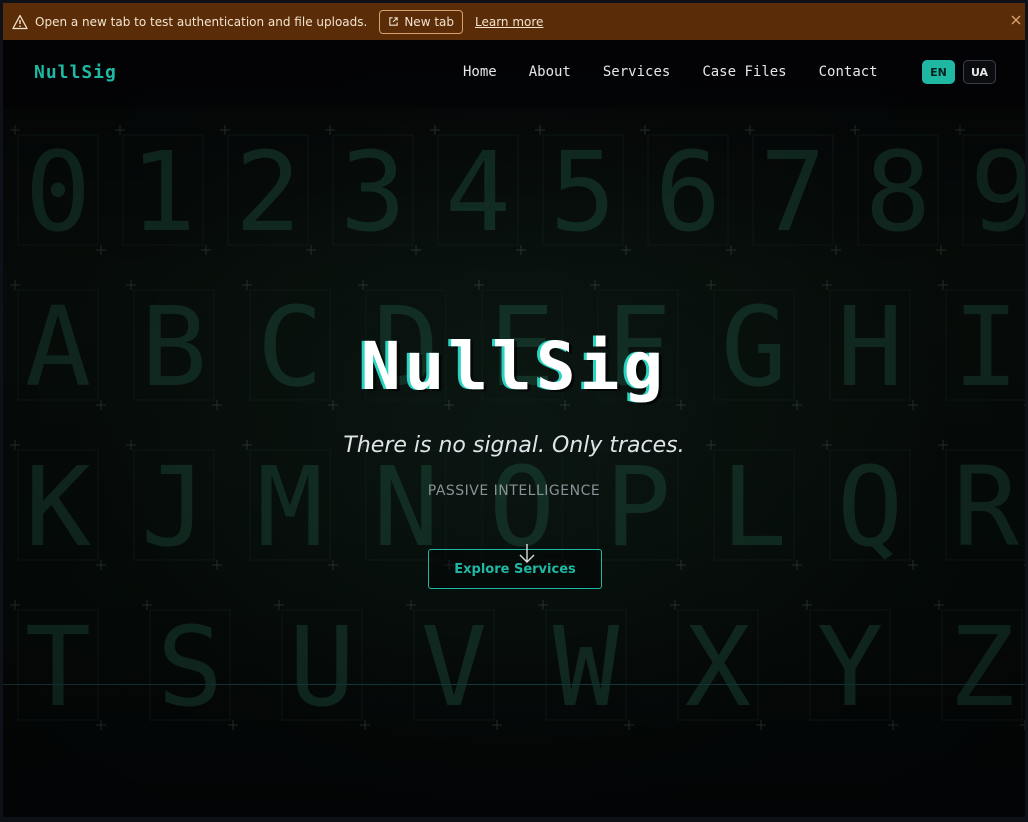 The width and height of the screenshot is (1028, 822). What do you see at coordinates (394, 21) in the screenshot?
I see `external-link-icon` at bounding box center [394, 21].